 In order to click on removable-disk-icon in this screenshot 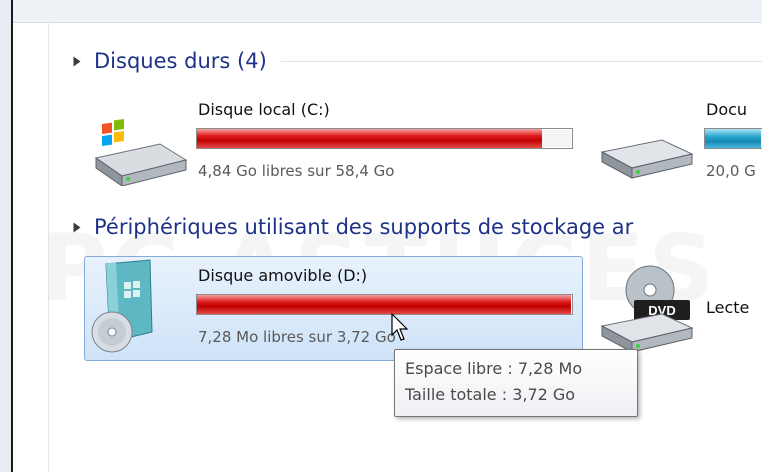, I will do `click(122, 306)`.